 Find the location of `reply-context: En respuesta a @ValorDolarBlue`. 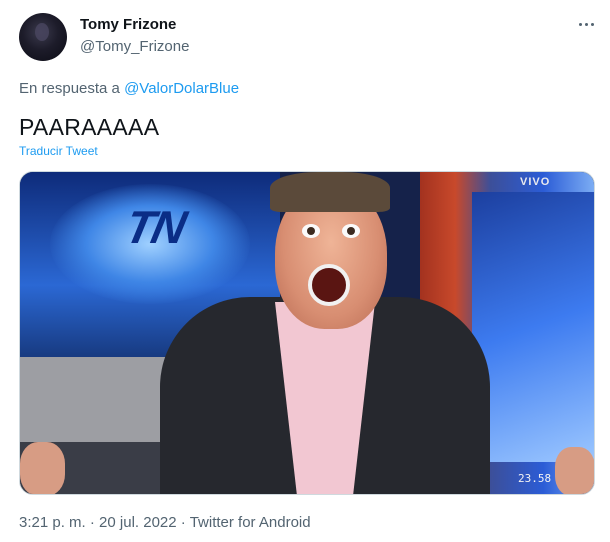

reply-context: En respuesta a @ValorDolarBlue is located at coordinates (129, 88).